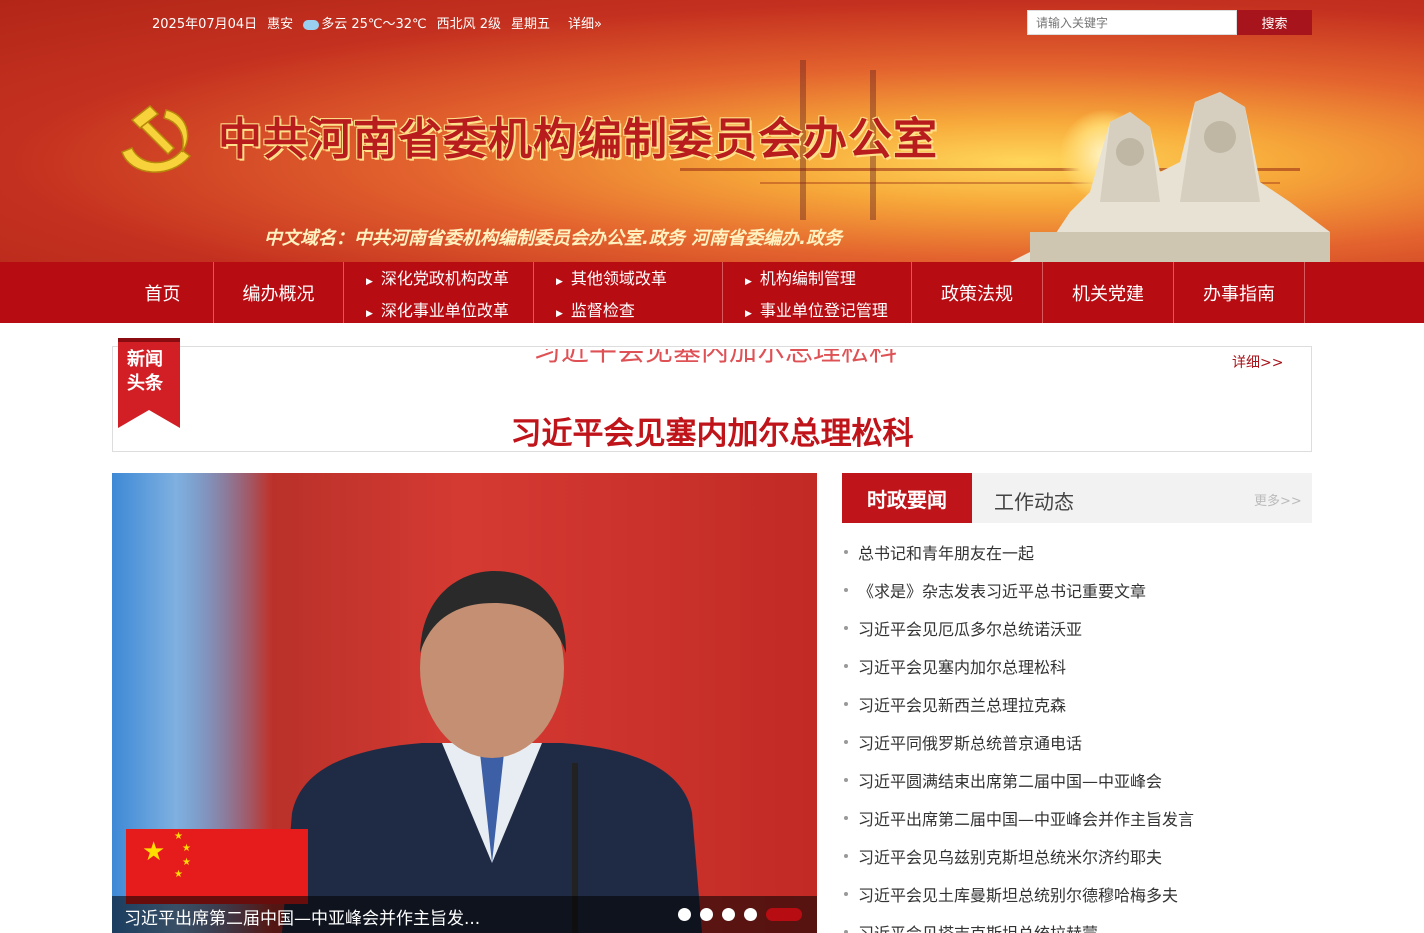 This screenshot has width=1424, height=933. Describe the element at coordinates (757, 430) in the screenshot. I see `headline-title-link: 习近平会见塞内加尔总理松科` at that location.